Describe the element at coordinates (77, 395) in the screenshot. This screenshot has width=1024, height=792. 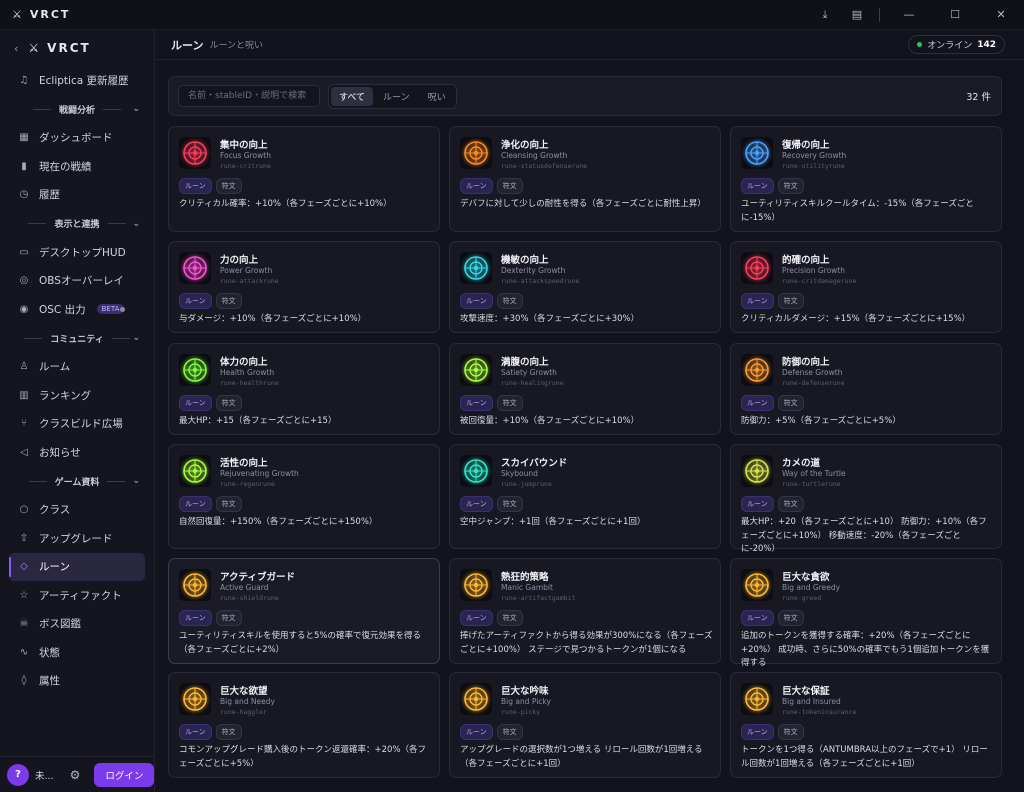
I see `sidebar-item-ranking: ▥ ランキング` at that location.